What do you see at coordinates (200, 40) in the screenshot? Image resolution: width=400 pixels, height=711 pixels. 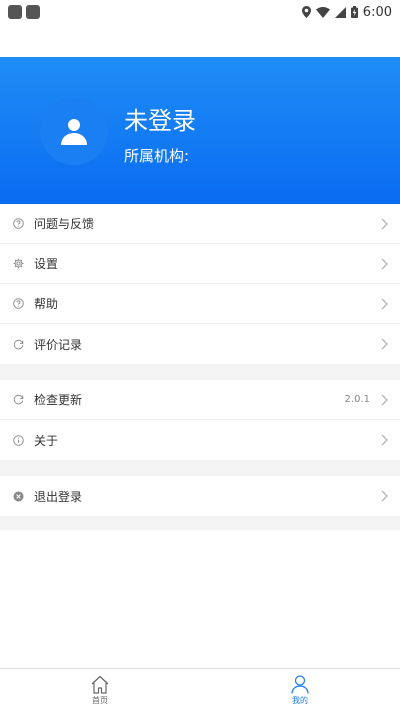 I see `toolbar` at bounding box center [200, 40].